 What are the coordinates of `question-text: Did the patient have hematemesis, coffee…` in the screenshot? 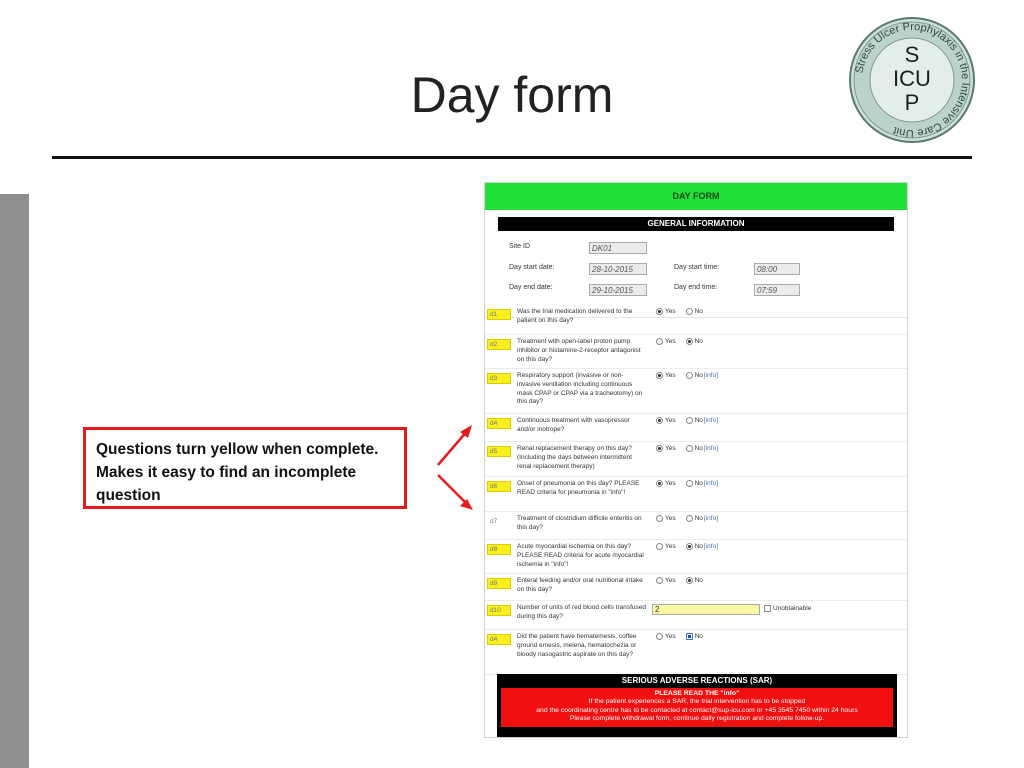 It's located at (577, 645).